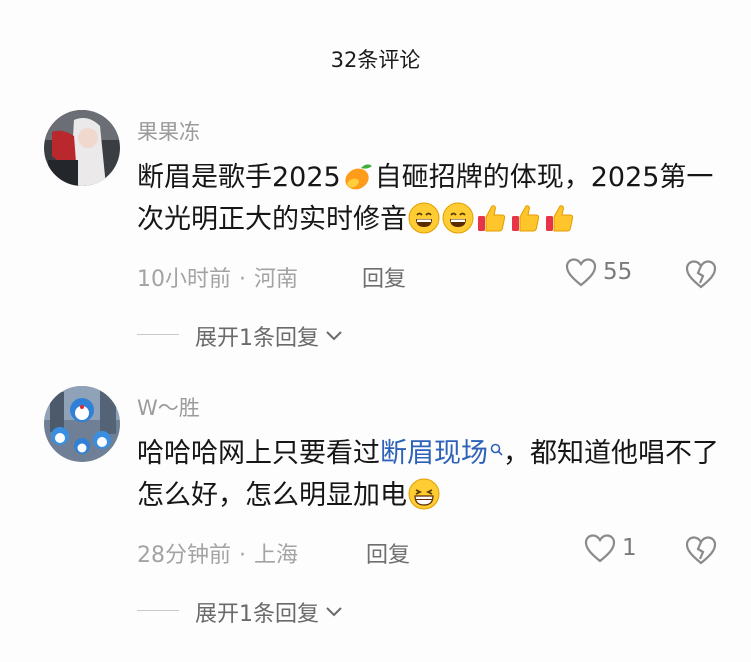 This screenshot has height=662, width=751. Describe the element at coordinates (432, 199) in the screenshot. I see `comment-text: 断眉是歌手2025 自砸招牌的体现，2025第一次光明正大的实时修音` at that location.